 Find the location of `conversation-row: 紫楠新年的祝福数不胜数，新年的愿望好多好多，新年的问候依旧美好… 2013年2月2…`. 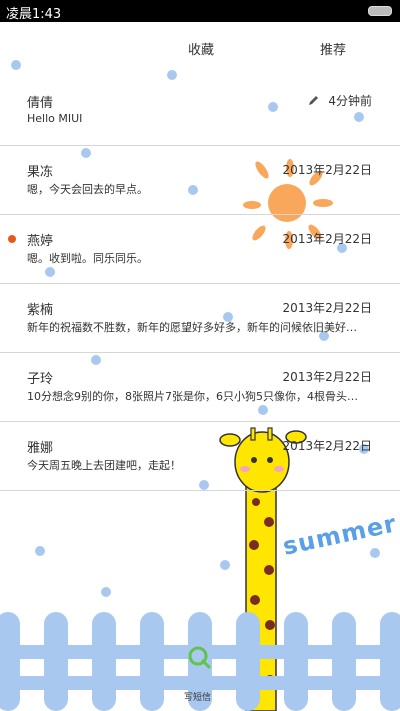

conversation-row: 紫楠新年的祝福数不胜数，新年的愿望好多好多，新年的问候依旧美好… 2013年2月2… is located at coordinates (200, 319).